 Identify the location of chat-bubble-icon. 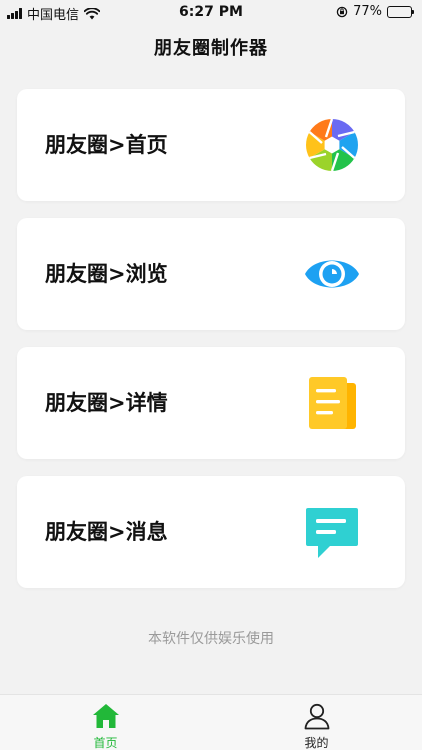
(332, 533).